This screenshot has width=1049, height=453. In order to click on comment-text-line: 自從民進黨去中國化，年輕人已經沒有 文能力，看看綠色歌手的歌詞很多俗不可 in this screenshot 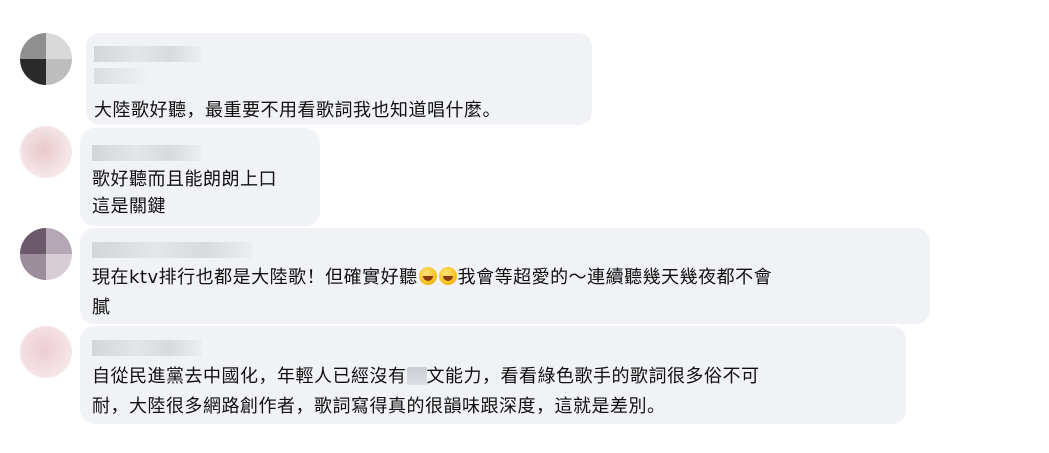, I will do `click(426, 377)`.